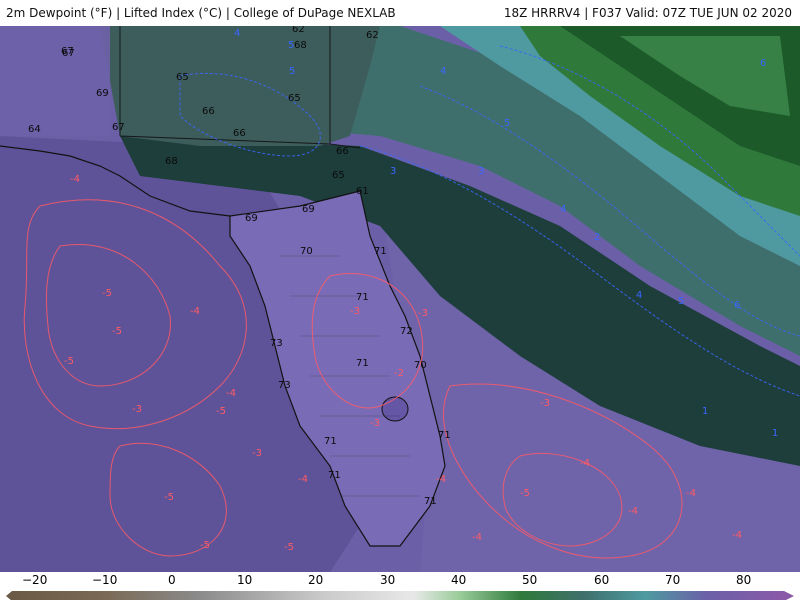 The image size is (800, 600). I want to click on lake-okeechobee, so click(395, 409).